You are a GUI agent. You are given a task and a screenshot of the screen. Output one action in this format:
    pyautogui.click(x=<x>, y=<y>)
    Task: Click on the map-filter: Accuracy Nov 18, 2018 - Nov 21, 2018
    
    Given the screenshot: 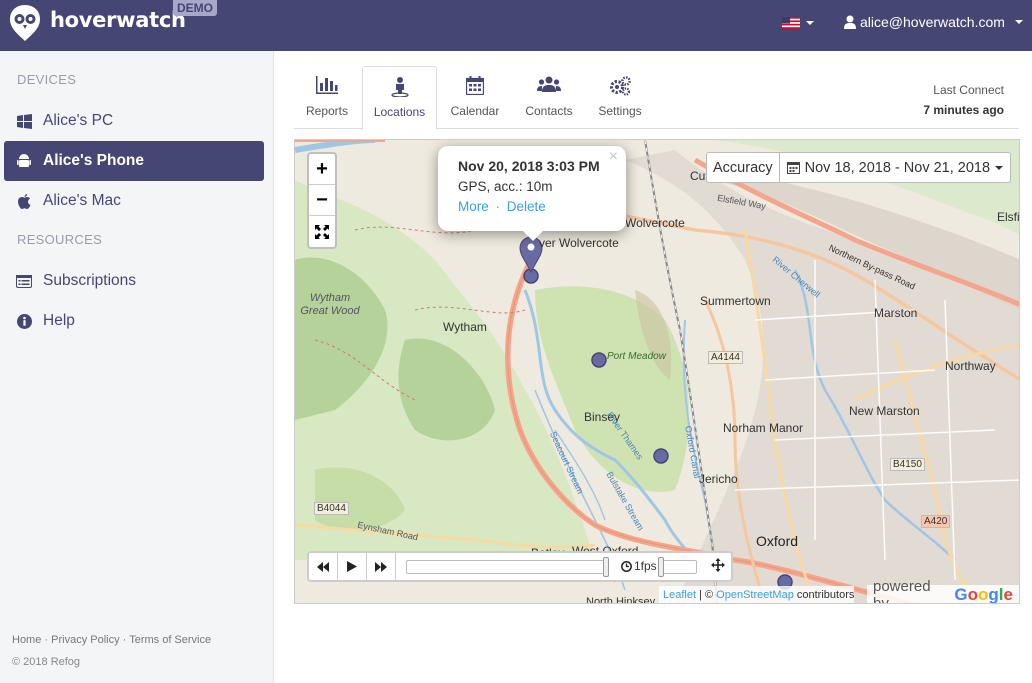 What is the action you would take?
    pyautogui.click(x=859, y=167)
    